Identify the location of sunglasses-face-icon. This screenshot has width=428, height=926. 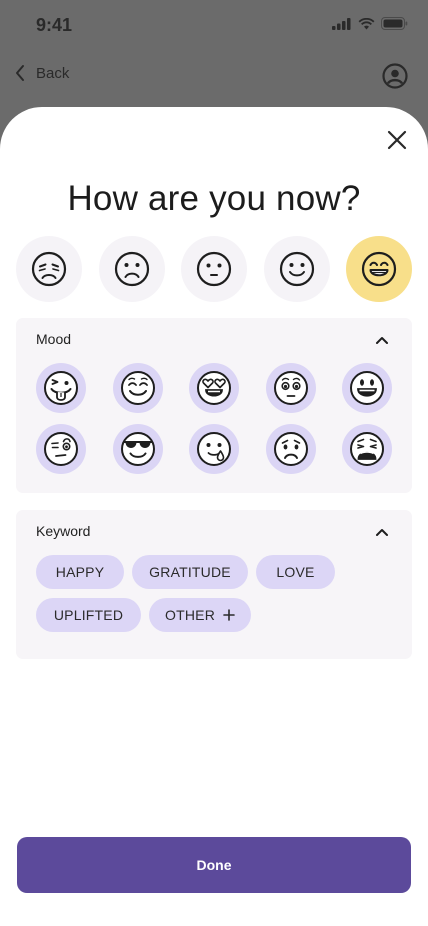
(137, 449).